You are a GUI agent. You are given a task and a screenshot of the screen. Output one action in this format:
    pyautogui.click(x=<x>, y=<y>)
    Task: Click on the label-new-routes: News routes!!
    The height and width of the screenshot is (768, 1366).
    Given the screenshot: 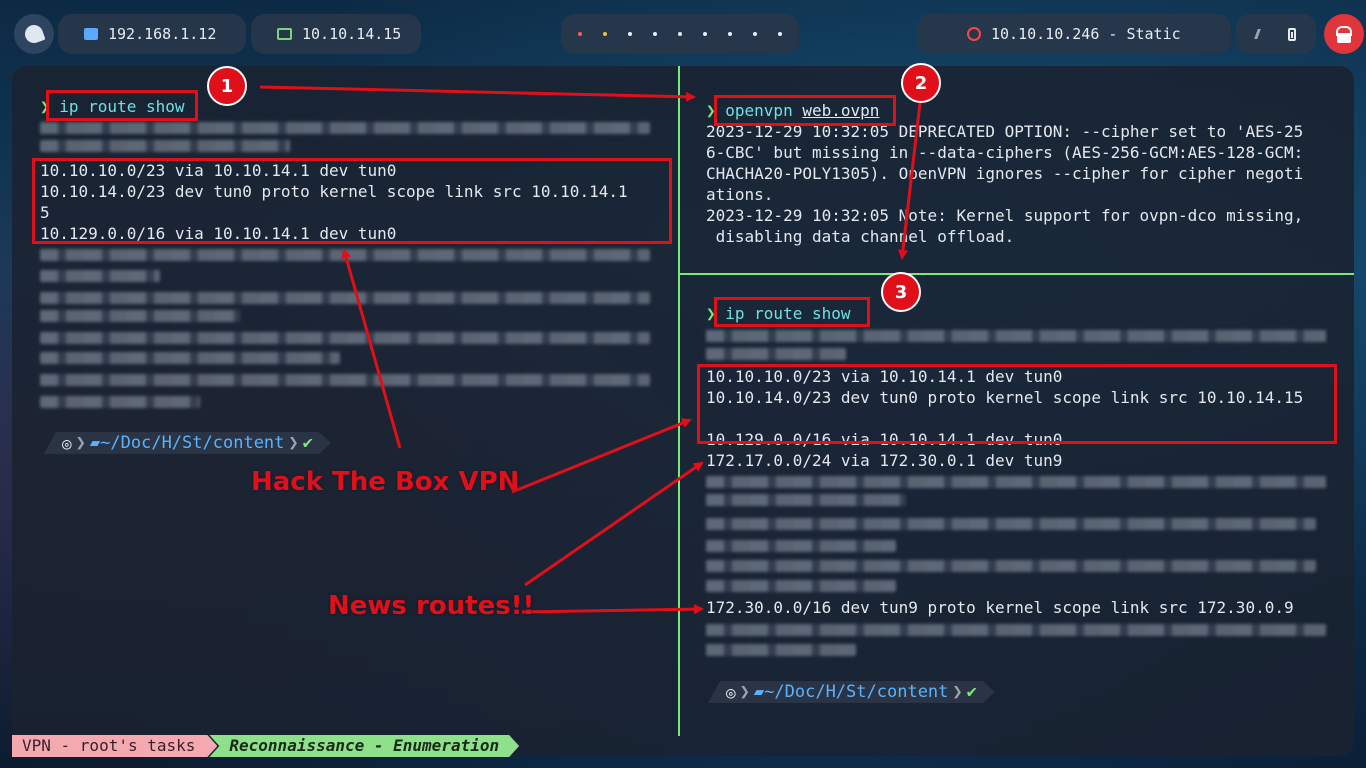 What is the action you would take?
    pyautogui.click(x=431, y=606)
    